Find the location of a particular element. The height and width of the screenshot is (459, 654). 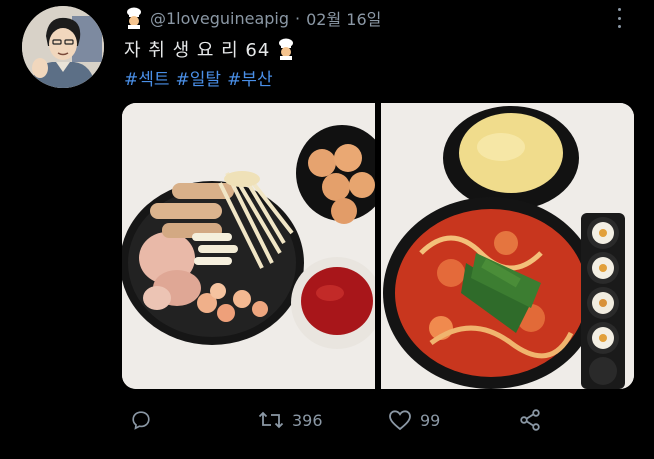

hashtag-link: #섹트 is located at coordinates (147, 77).